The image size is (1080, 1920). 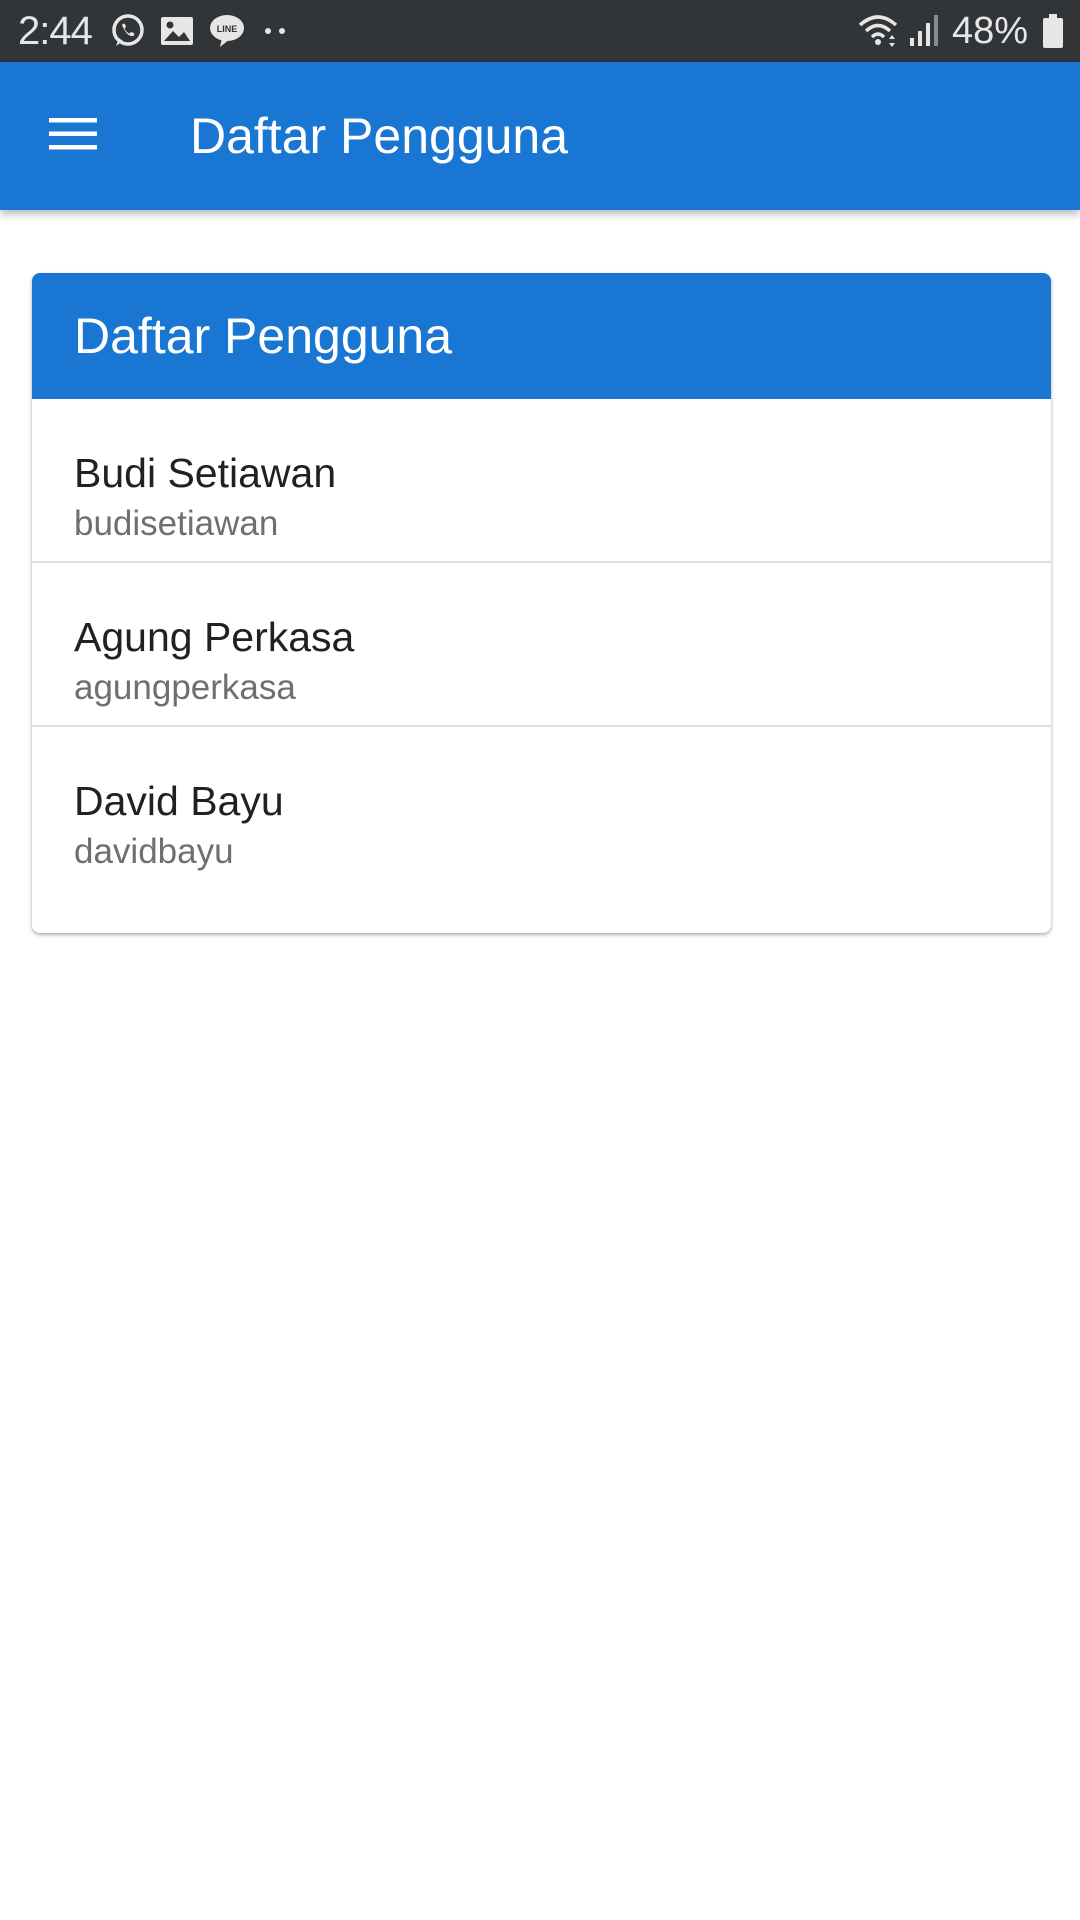 I want to click on status-time: 2:44, so click(x=55, y=31).